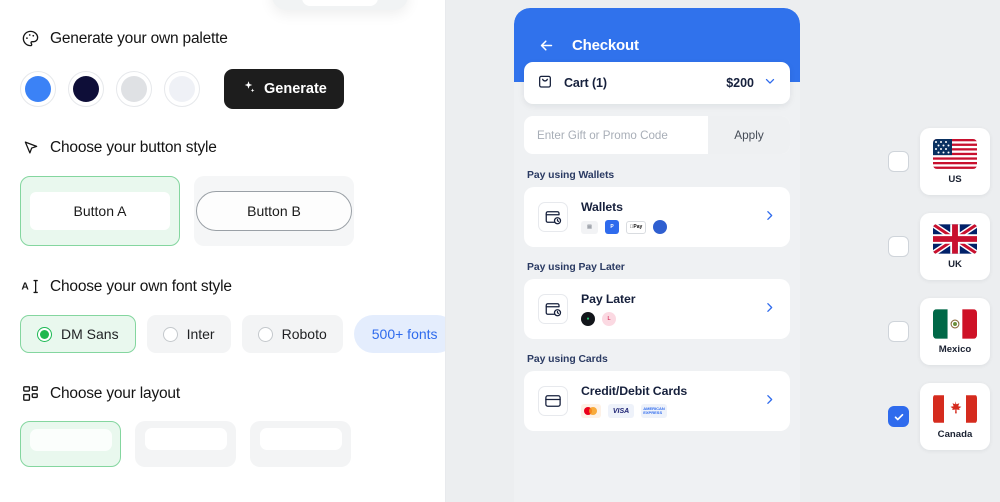 This screenshot has width=1000, height=502. What do you see at coordinates (295, 89) in the screenshot?
I see `generate-label: Generate` at bounding box center [295, 89].